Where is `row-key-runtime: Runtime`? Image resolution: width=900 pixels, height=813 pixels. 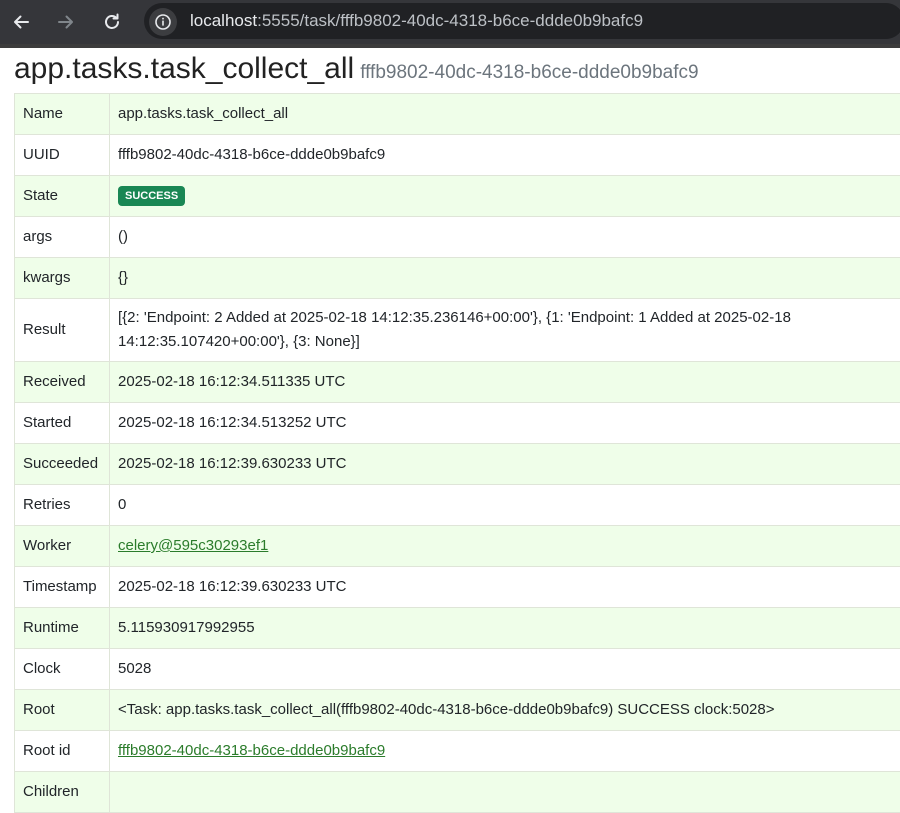 row-key-runtime: Runtime is located at coordinates (62, 628).